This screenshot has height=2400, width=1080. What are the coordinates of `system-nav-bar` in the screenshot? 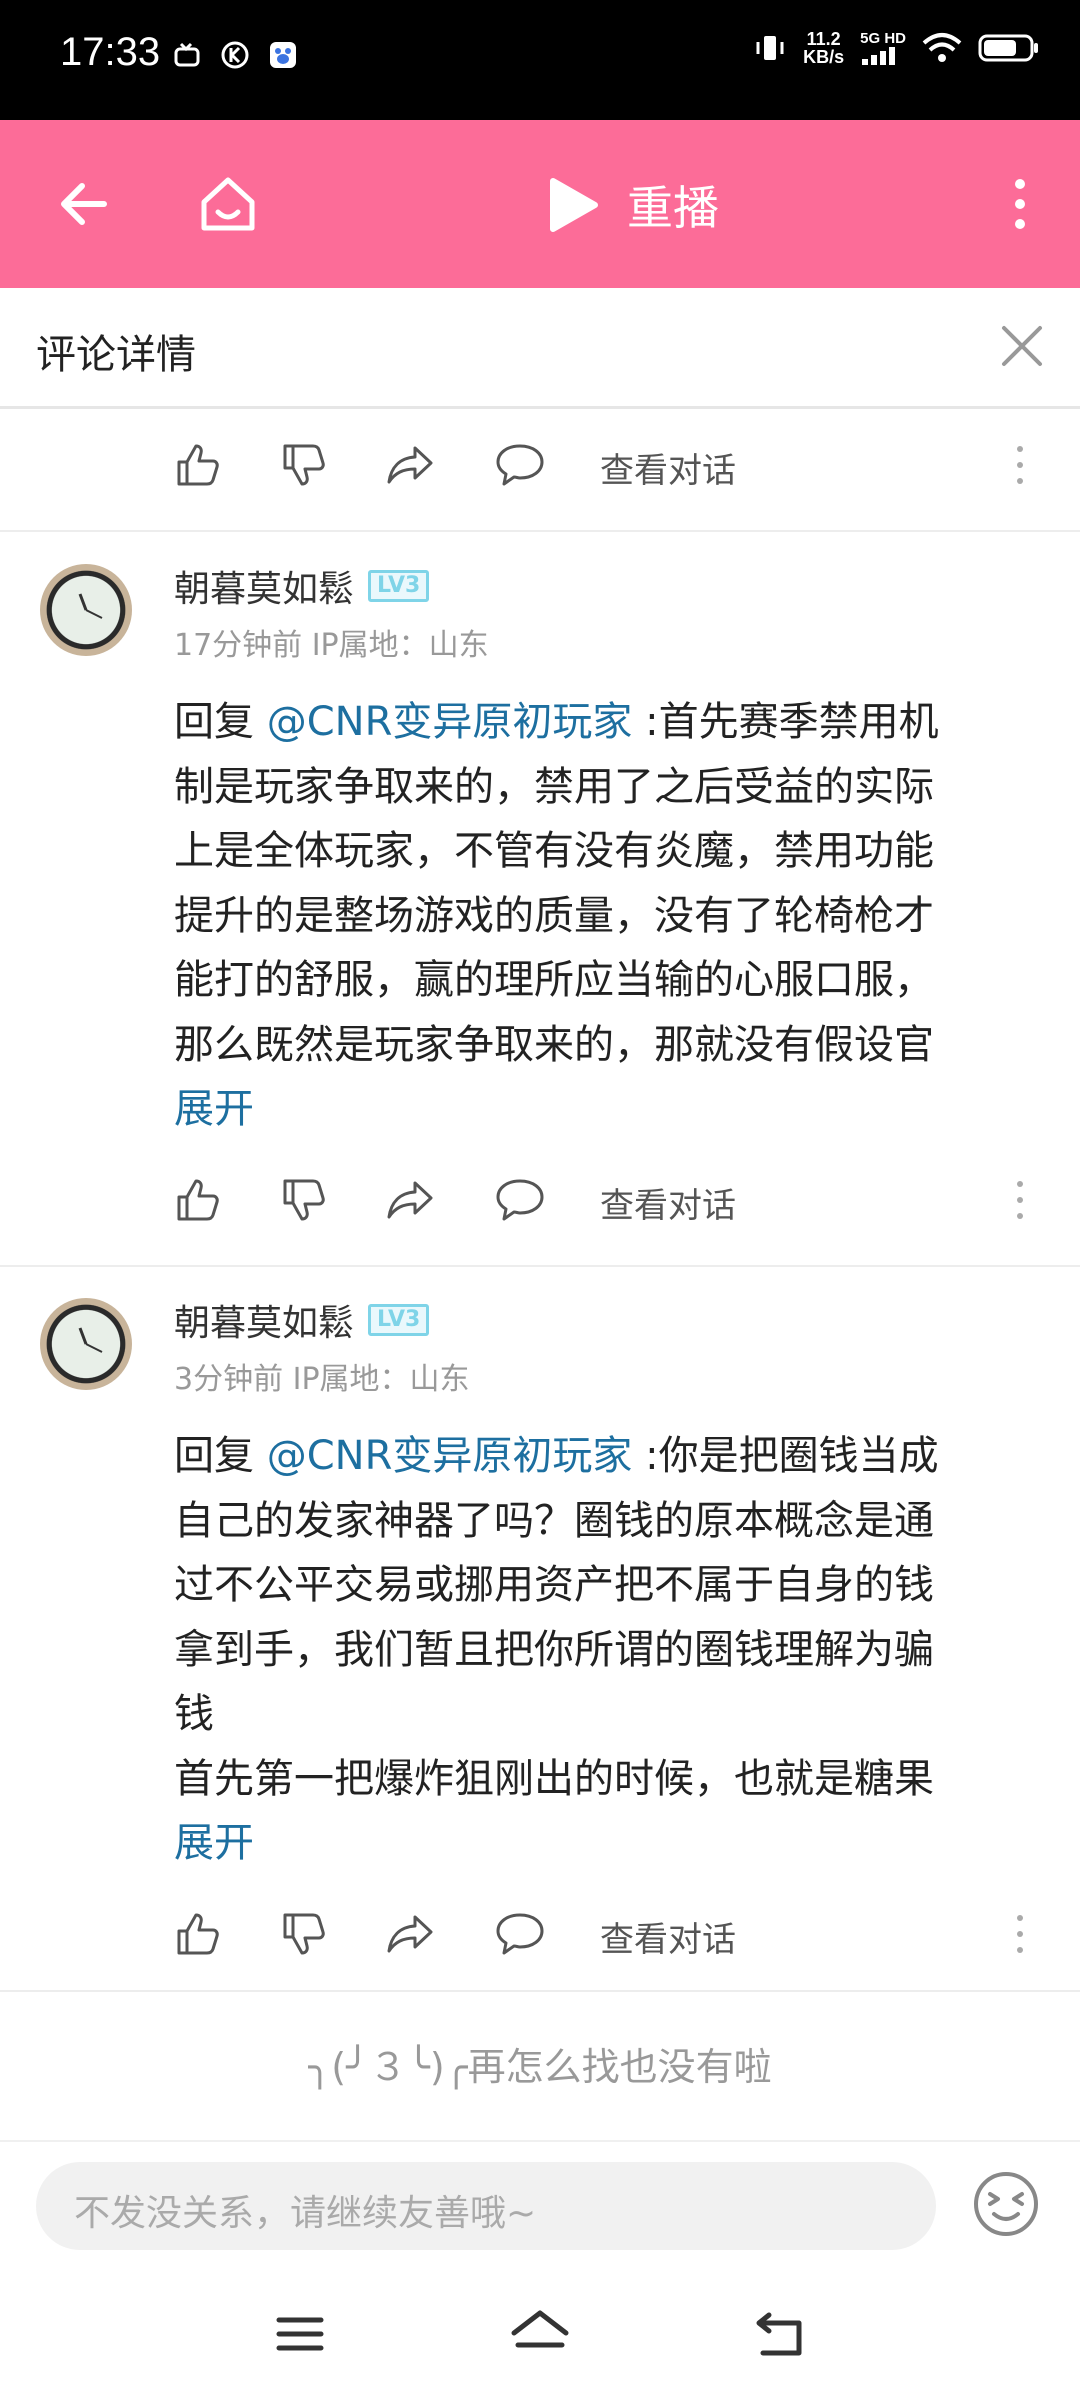 It's located at (540, 2336).